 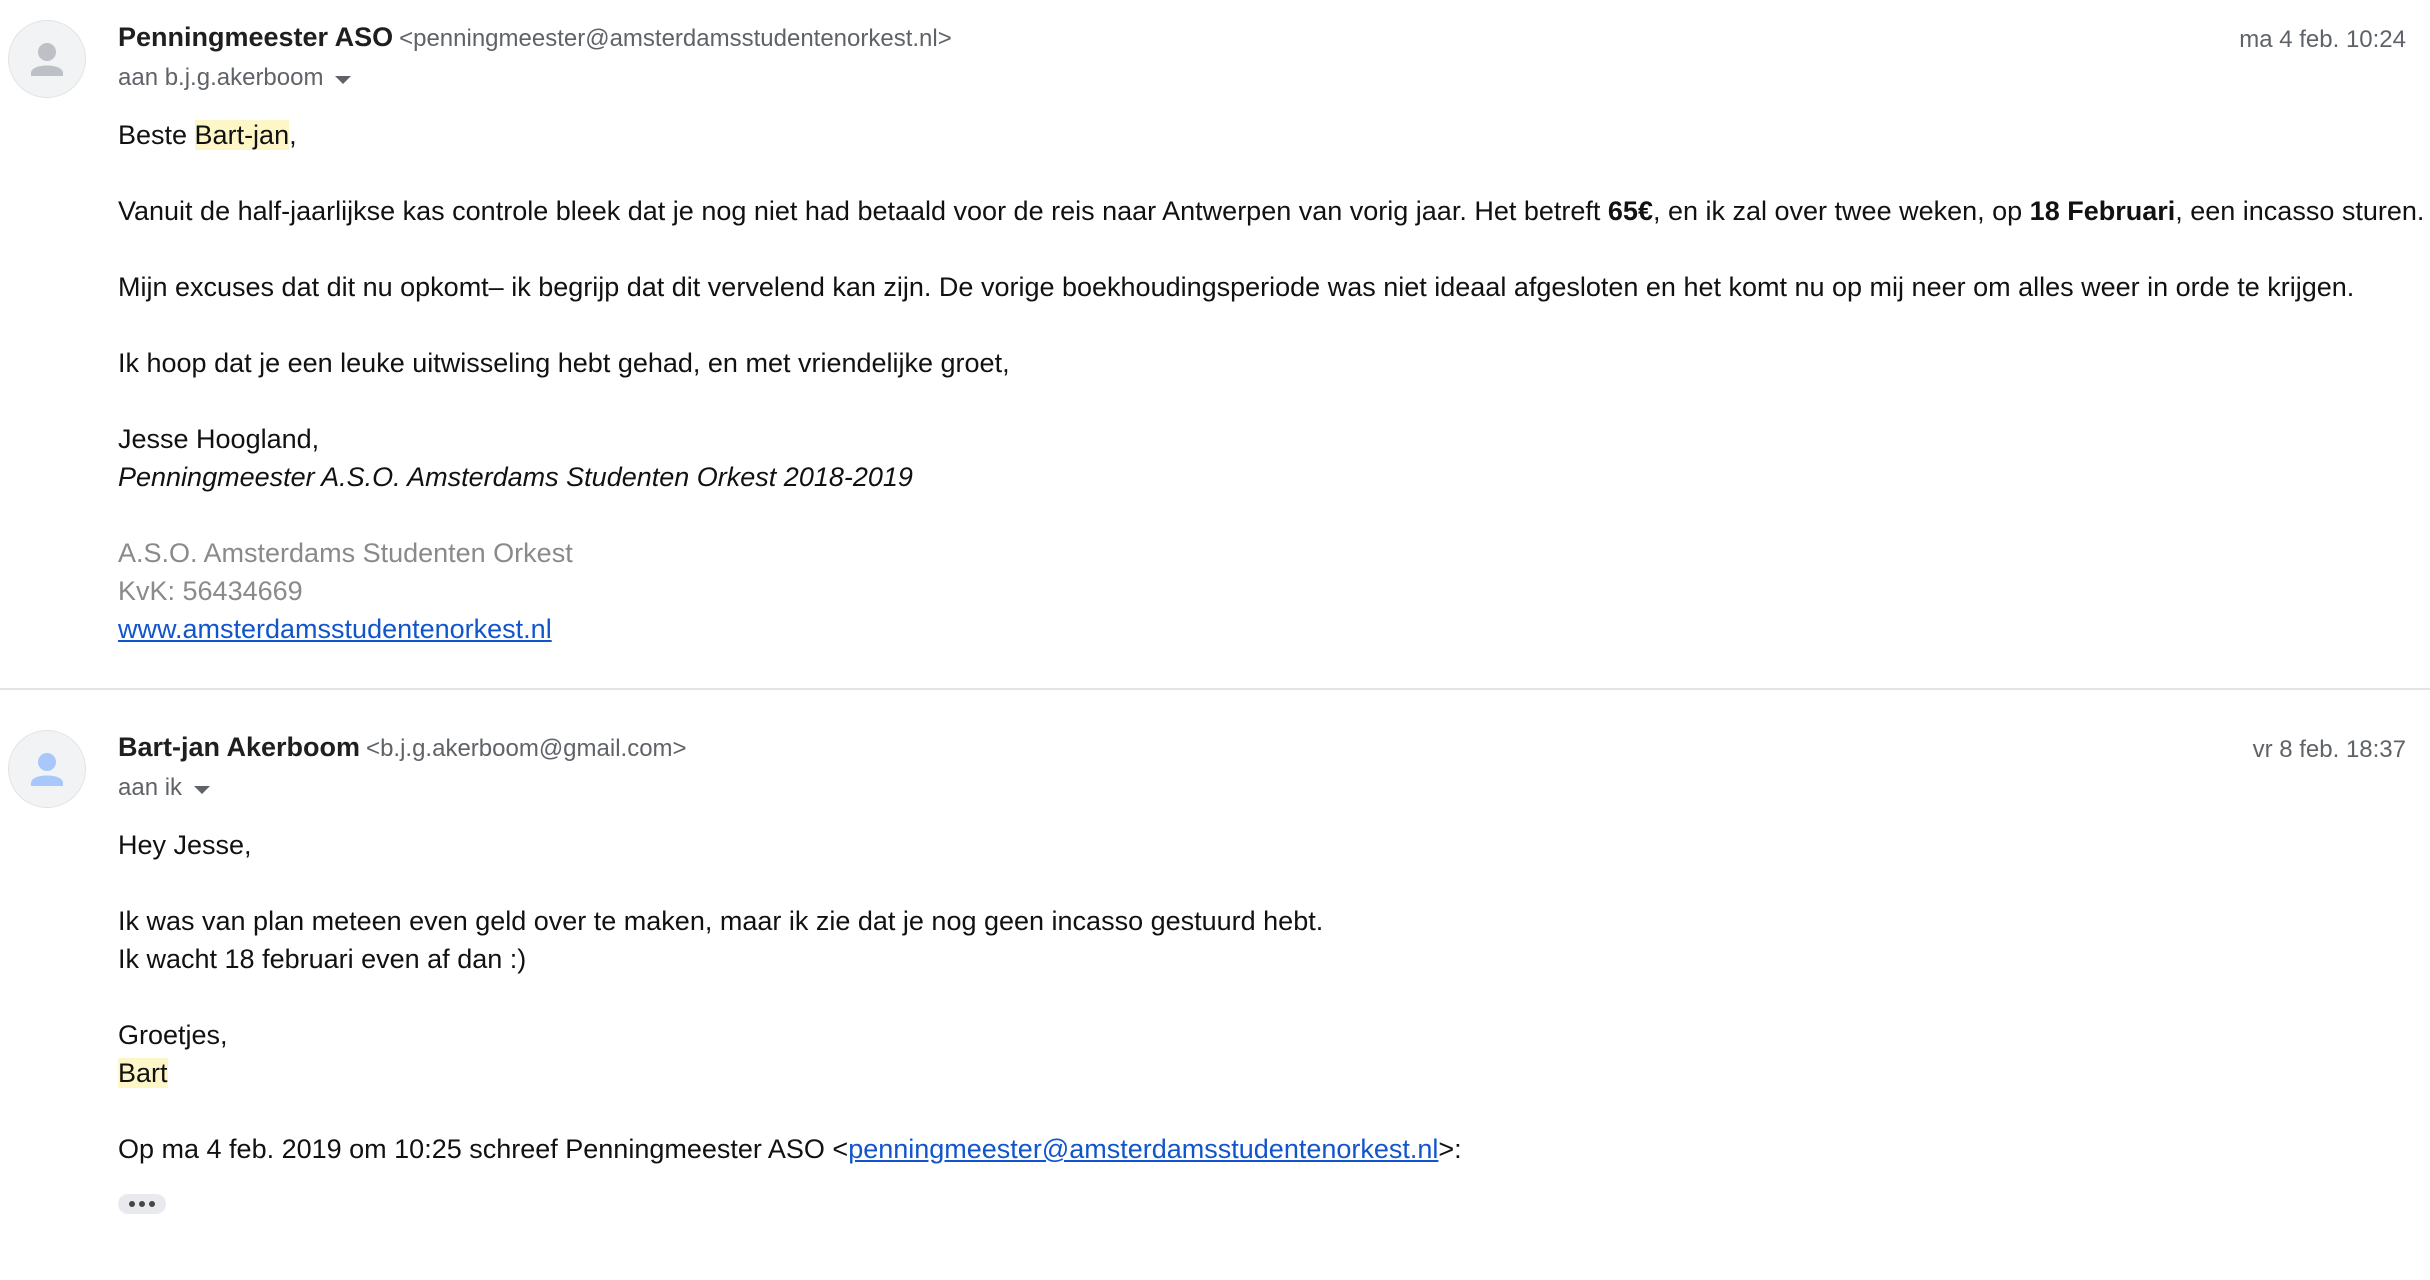 What do you see at coordinates (322, 959) in the screenshot?
I see `body-line-2: Ik wacht 18 februari even af dan :)` at bounding box center [322, 959].